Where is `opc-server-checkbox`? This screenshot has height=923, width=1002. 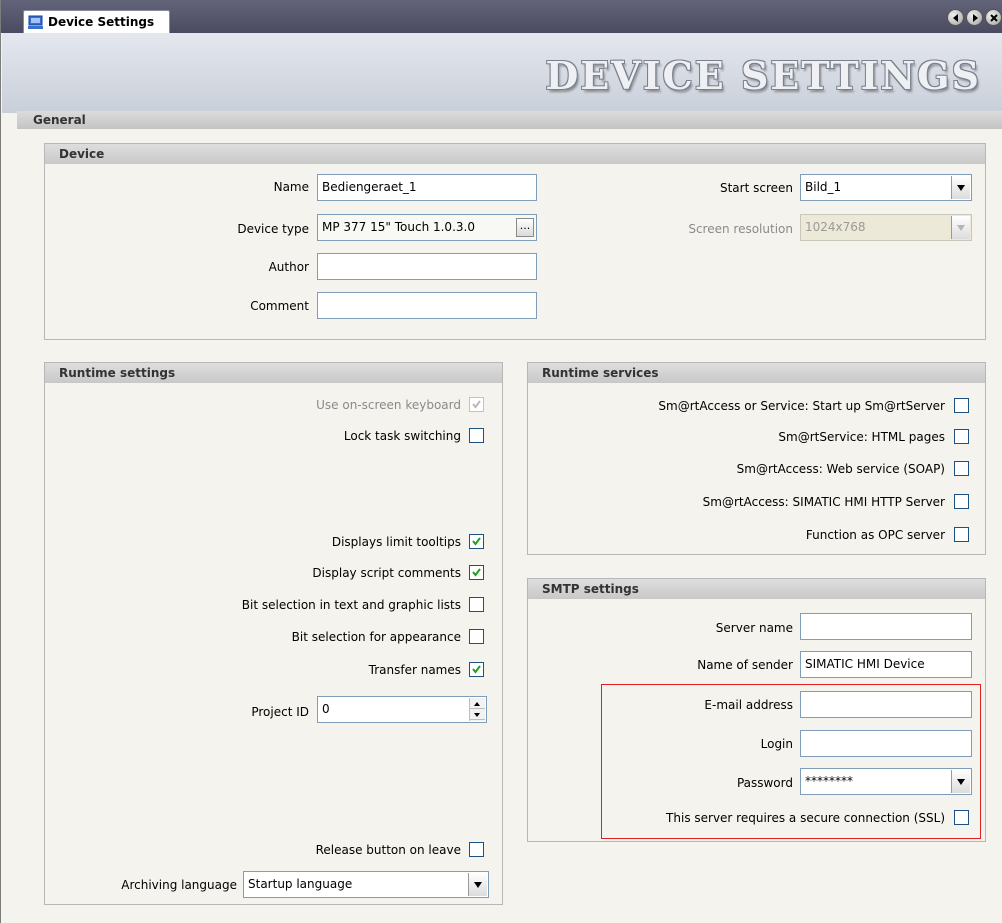 opc-server-checkbox is located at coordinates (961, 534).